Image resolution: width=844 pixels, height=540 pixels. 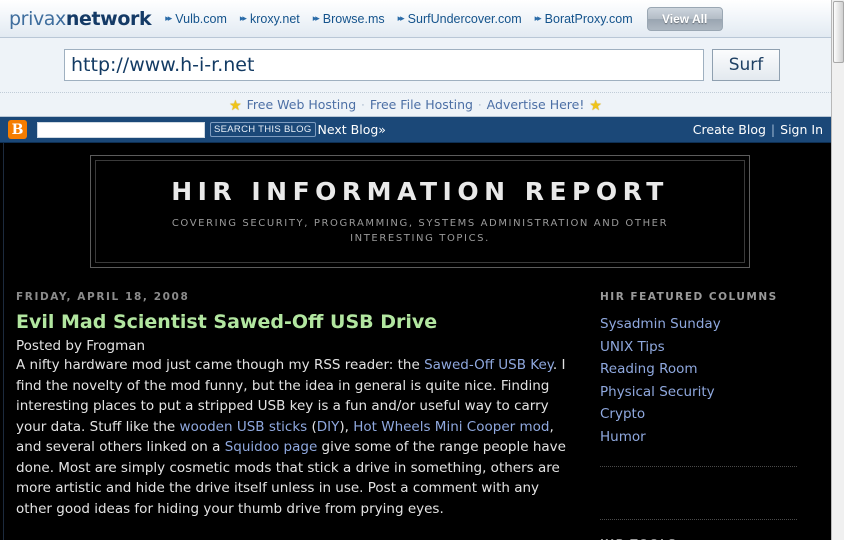 What do you see at coordinates (464, 18) in the screenshot?
I see `privax-link-label: SurfUndercover.com` at bounding box center [464, 18].